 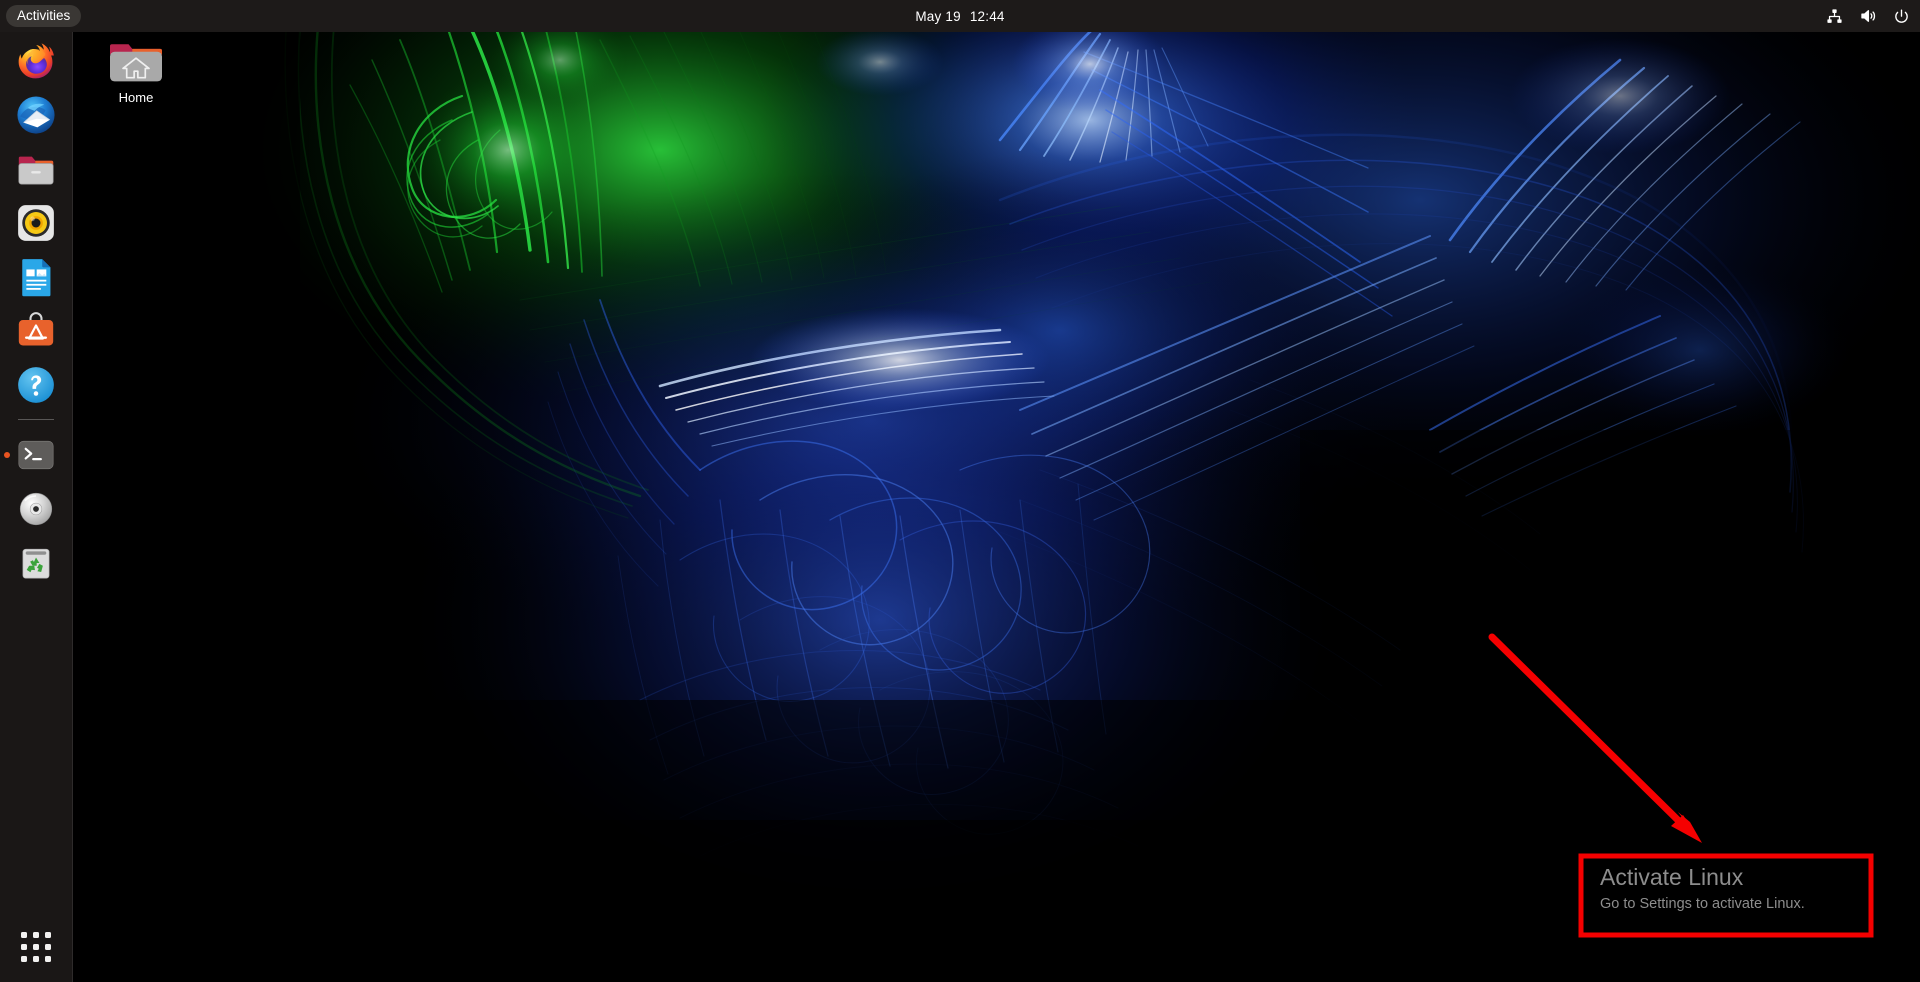 I want to click on firefox-icon, so click(x=36, y=61).